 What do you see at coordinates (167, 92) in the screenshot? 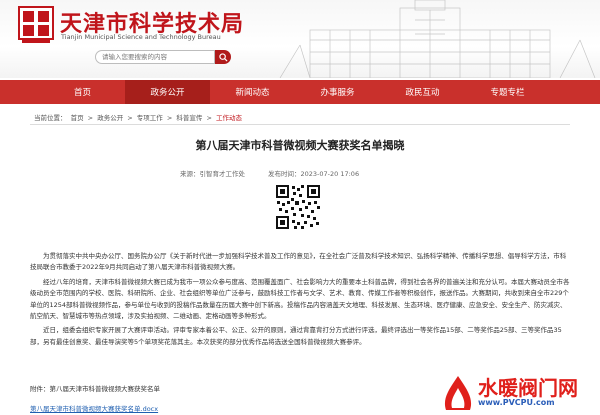
I see `nav-item-government-affairs: 政务公开` at bounding box center [167, 92].